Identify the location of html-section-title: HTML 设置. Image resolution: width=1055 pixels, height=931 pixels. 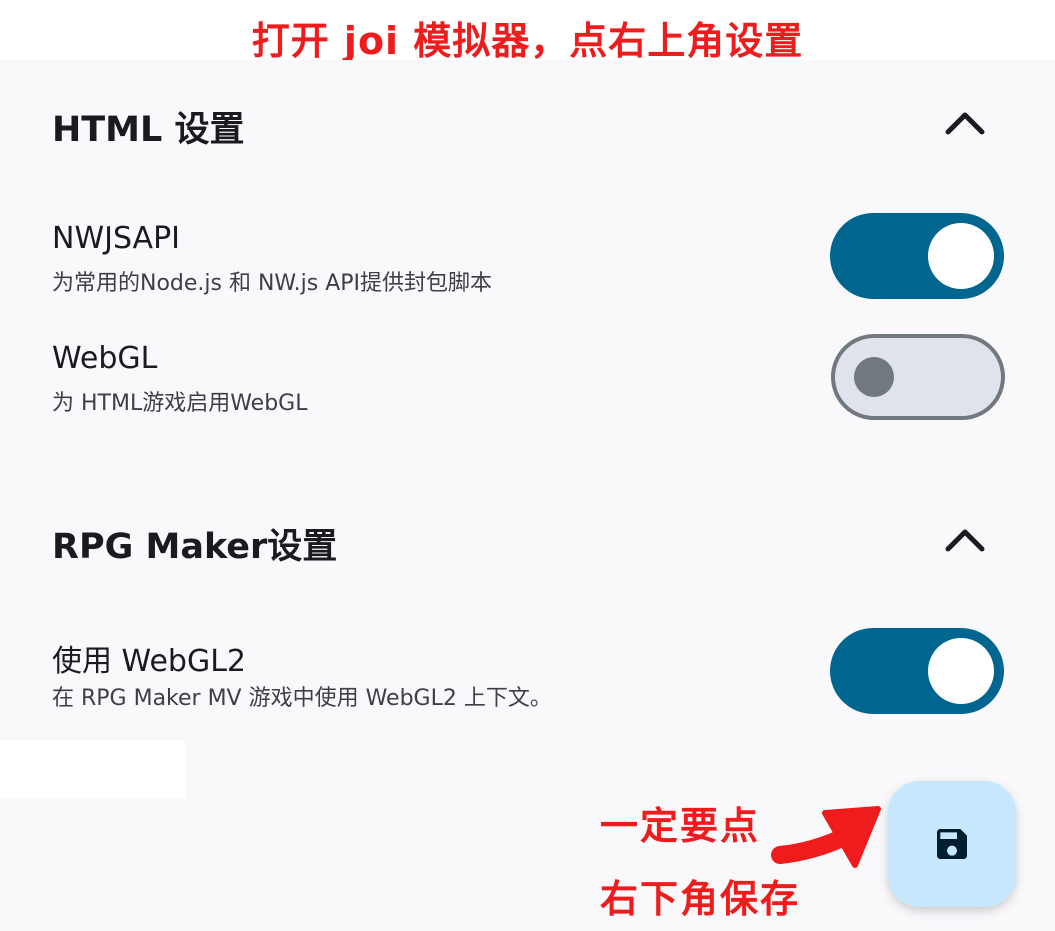
(148, 130).